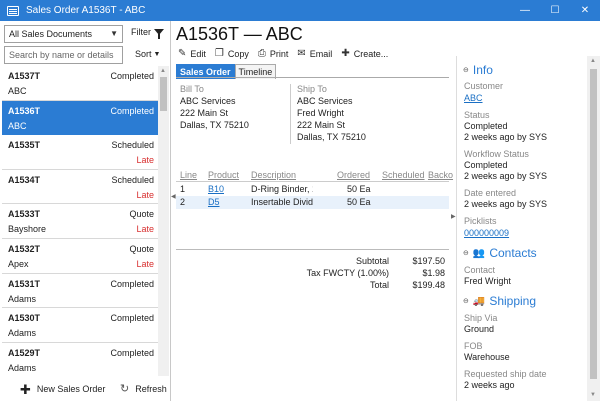 Image resolution: width=600 pixels, height=401 pixels. Describe the element at coordinates (428, 285) in the screenshot. I see `total-value: $199.48` at that location.